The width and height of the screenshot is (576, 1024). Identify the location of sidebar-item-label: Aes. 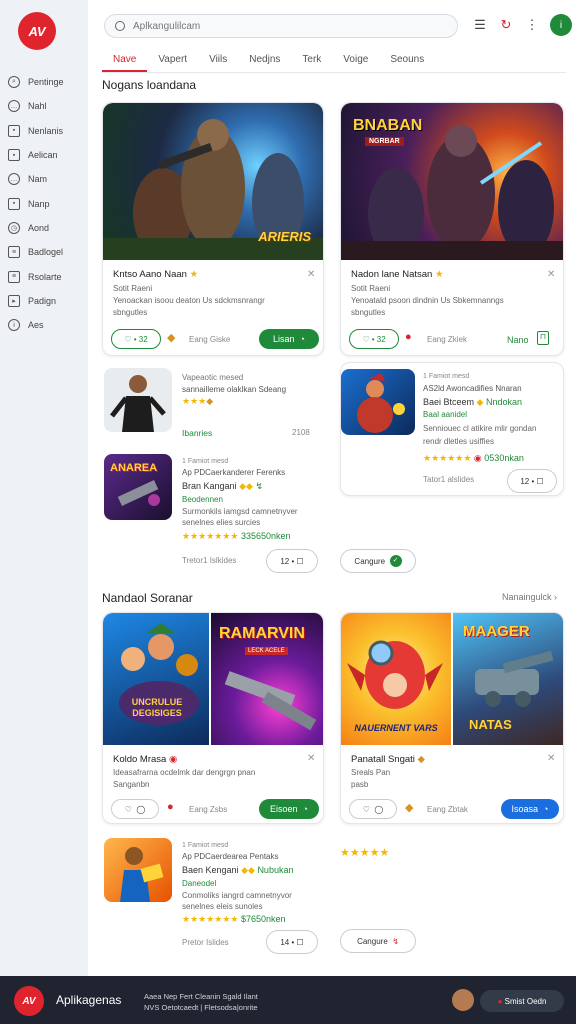
(36, 325).